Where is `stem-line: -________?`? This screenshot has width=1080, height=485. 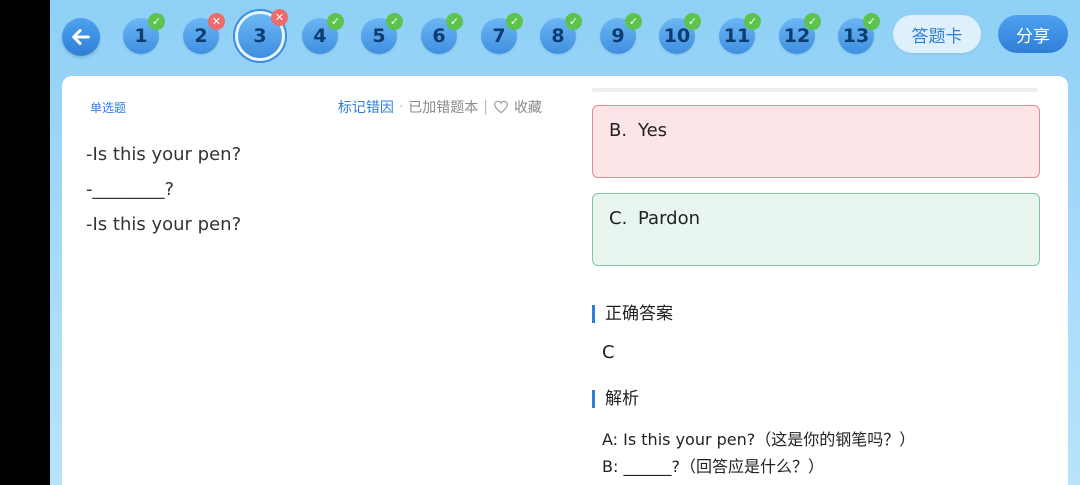 stem-line: -________? is located at coordinates (130, 189).